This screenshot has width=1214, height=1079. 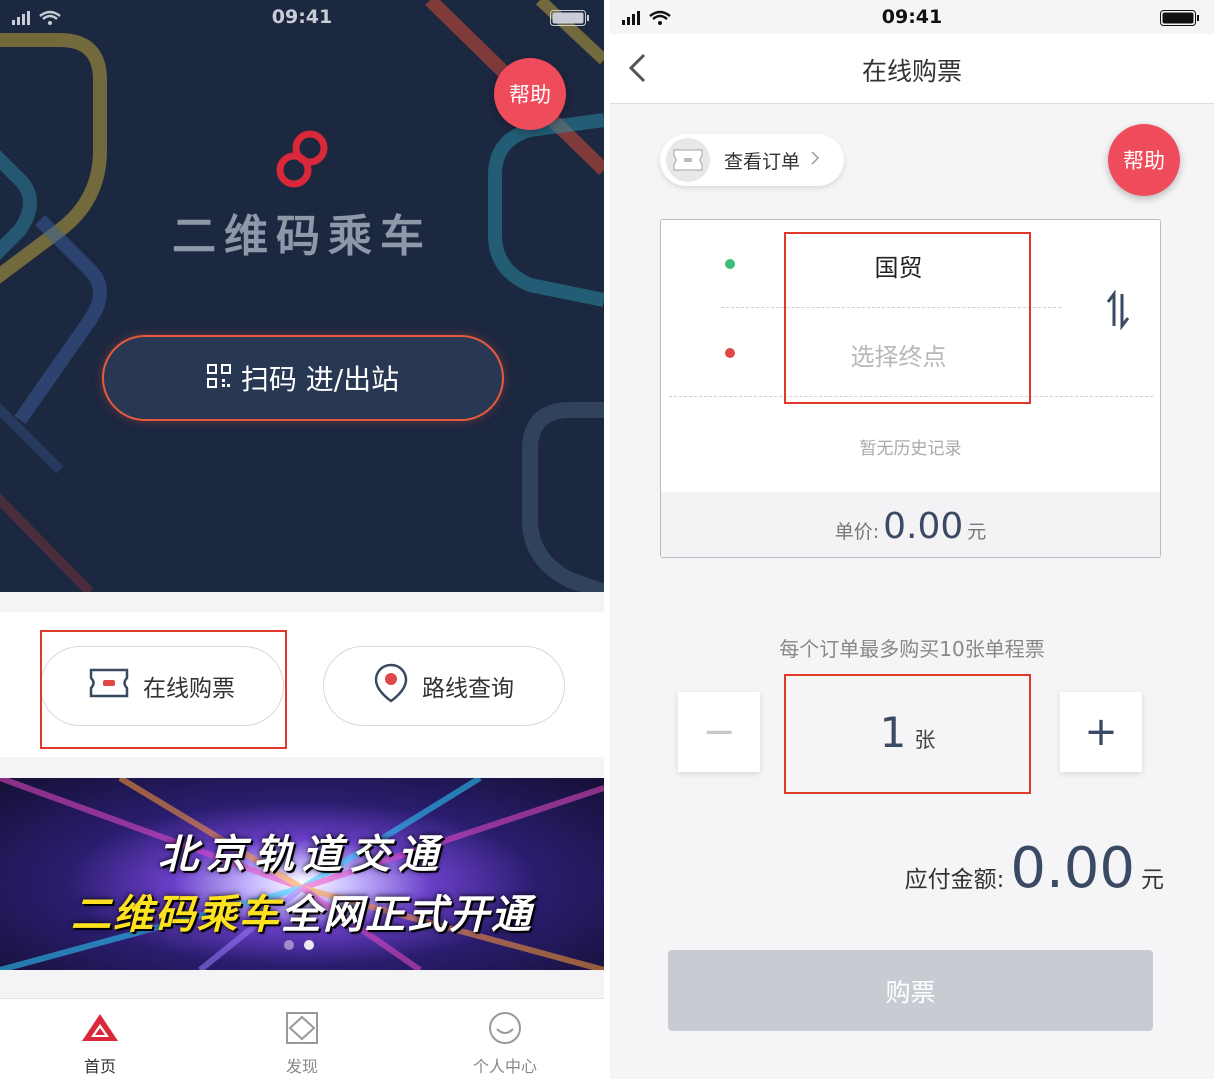 I want to click on origin-dot-icon, so click(x=730, y=264).